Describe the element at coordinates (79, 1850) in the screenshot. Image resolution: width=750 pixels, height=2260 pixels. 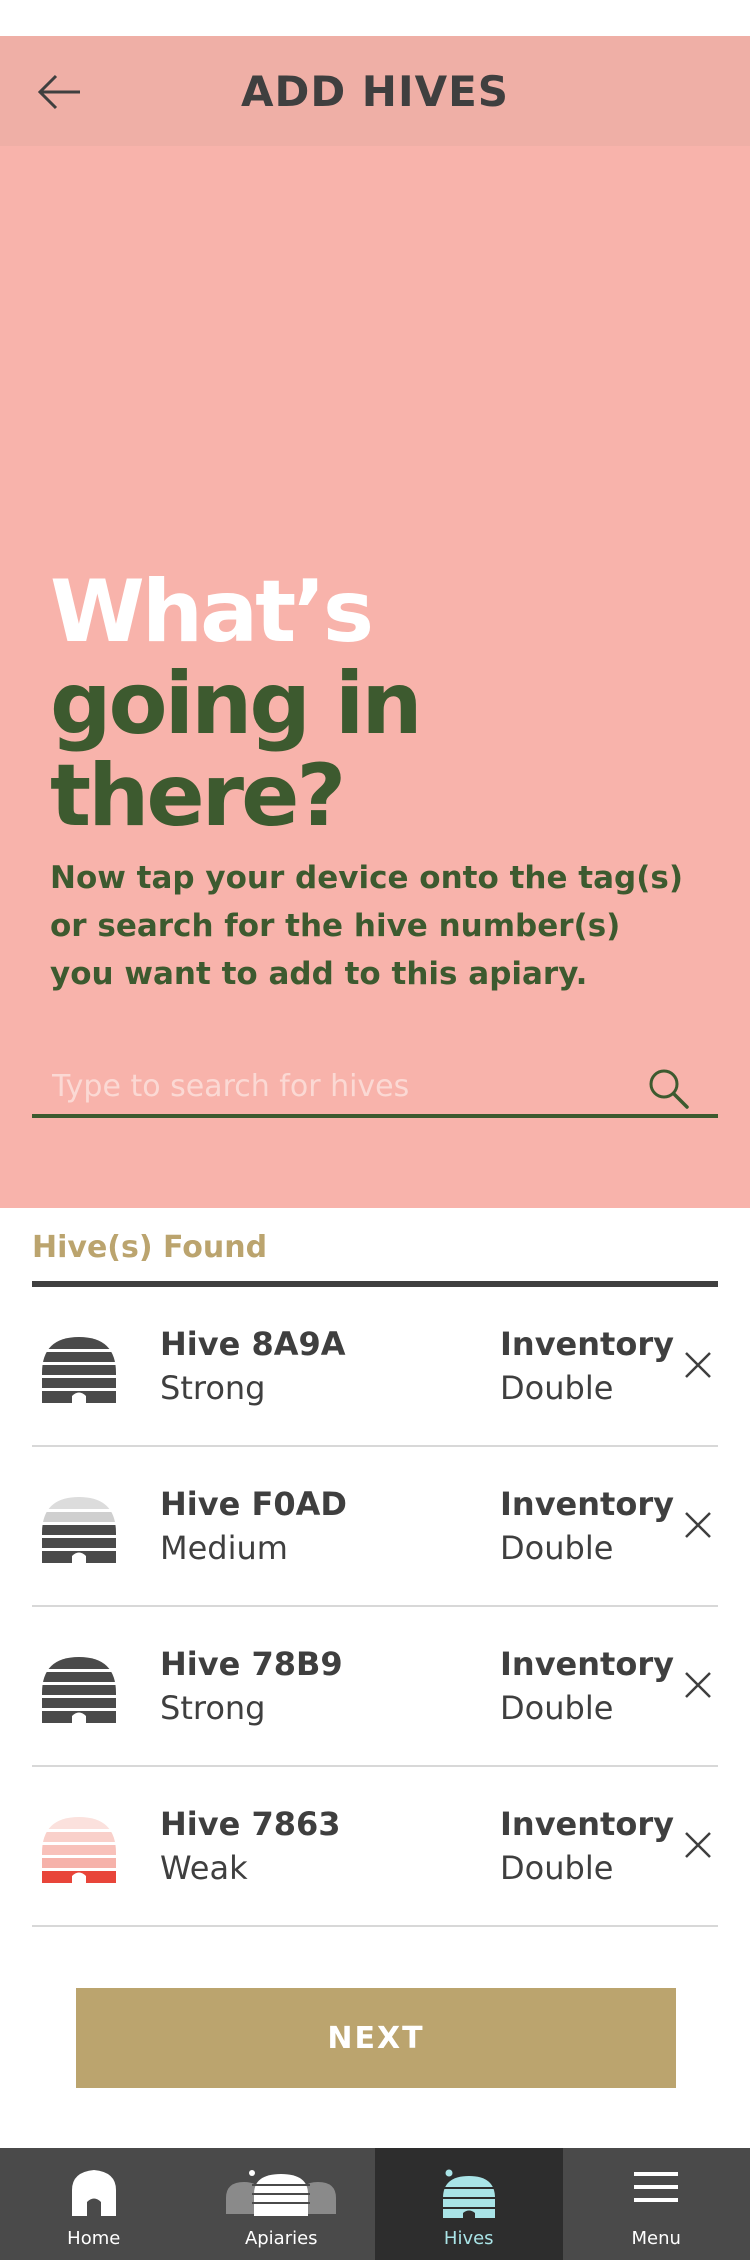
I see `hive-weak-icon` at that location.